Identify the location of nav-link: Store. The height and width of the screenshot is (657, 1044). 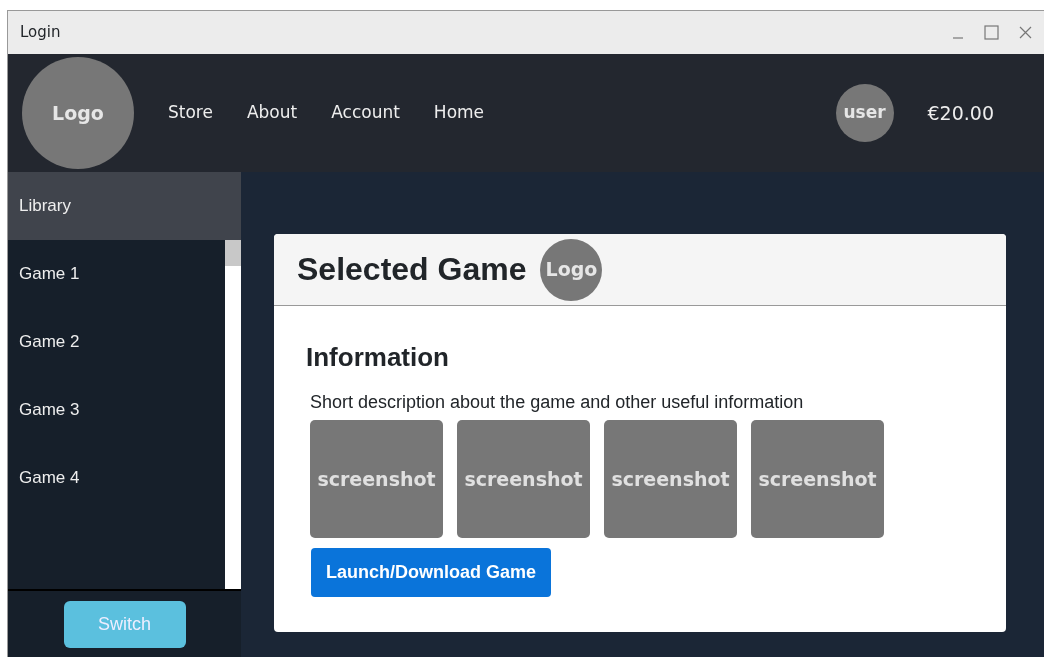
(190, 113).